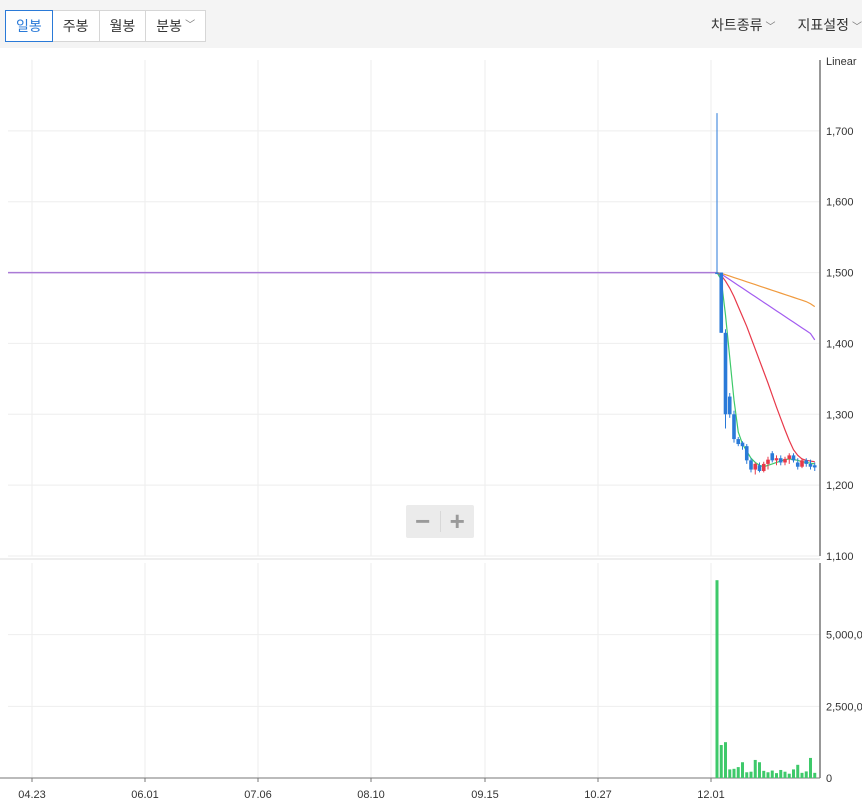 Image resolution: width=862 pixels, height=806 pixels. I want to click on volume-tick-label: 0, so click(829, 779).